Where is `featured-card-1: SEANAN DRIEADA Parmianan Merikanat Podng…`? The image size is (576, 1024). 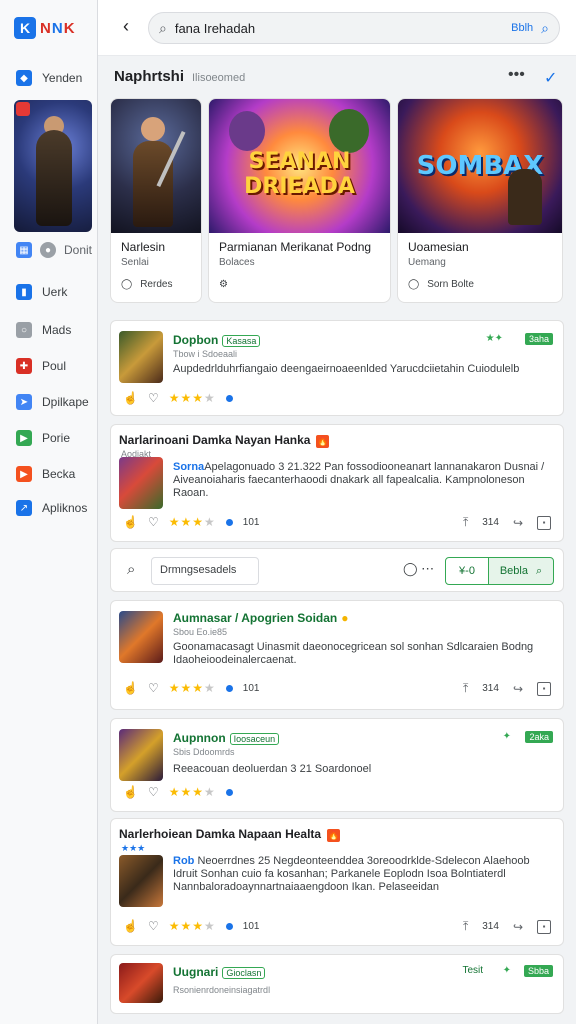 featured-card-1: SEANAN DRIEADA Parmianan Merikanat Podng… is located at coordinates (299, 200).